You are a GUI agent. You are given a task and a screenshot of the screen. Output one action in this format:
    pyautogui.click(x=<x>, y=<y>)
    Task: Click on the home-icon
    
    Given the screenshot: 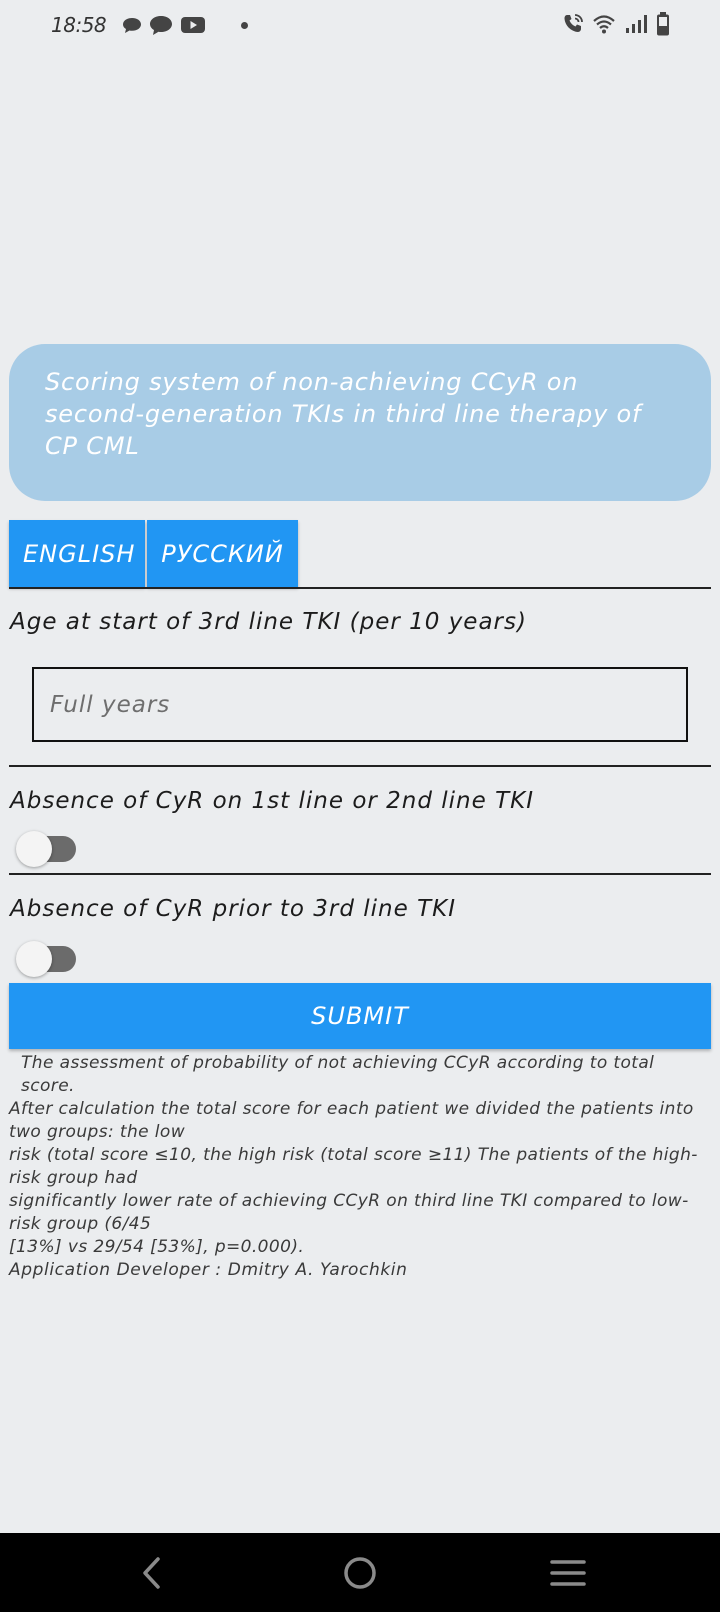 What is the action you would take?
    pyautogui.click(x=360, y=1573)
    